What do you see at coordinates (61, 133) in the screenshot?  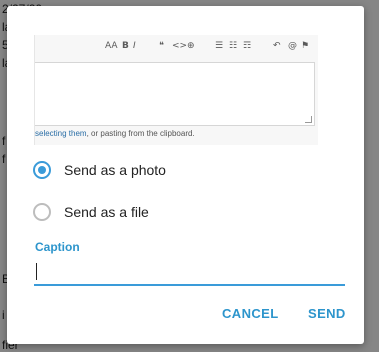 I see `preview-hint-link: selecting them` at bounding box center [61, 133].